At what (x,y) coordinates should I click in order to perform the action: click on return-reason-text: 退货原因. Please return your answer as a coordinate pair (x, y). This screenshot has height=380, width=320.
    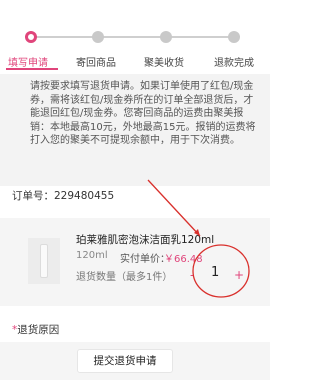
    Looking at the image, I should click on (38, 330).